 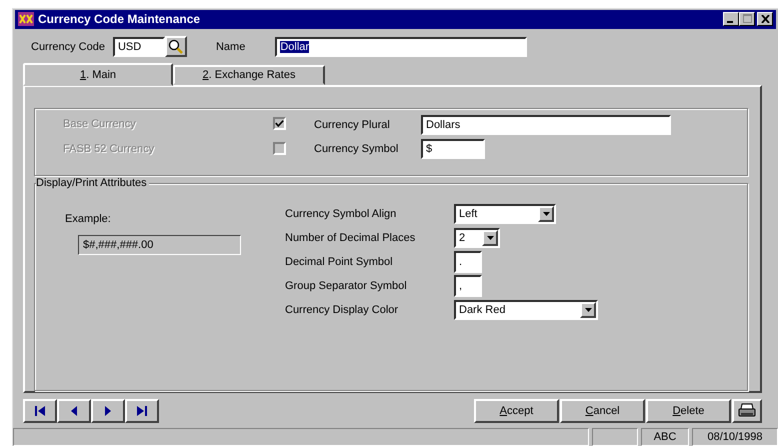 What do you see at coordinates (468, 262) in the screenshot?
I see `text-field: .` at bounding box center [468, 262].